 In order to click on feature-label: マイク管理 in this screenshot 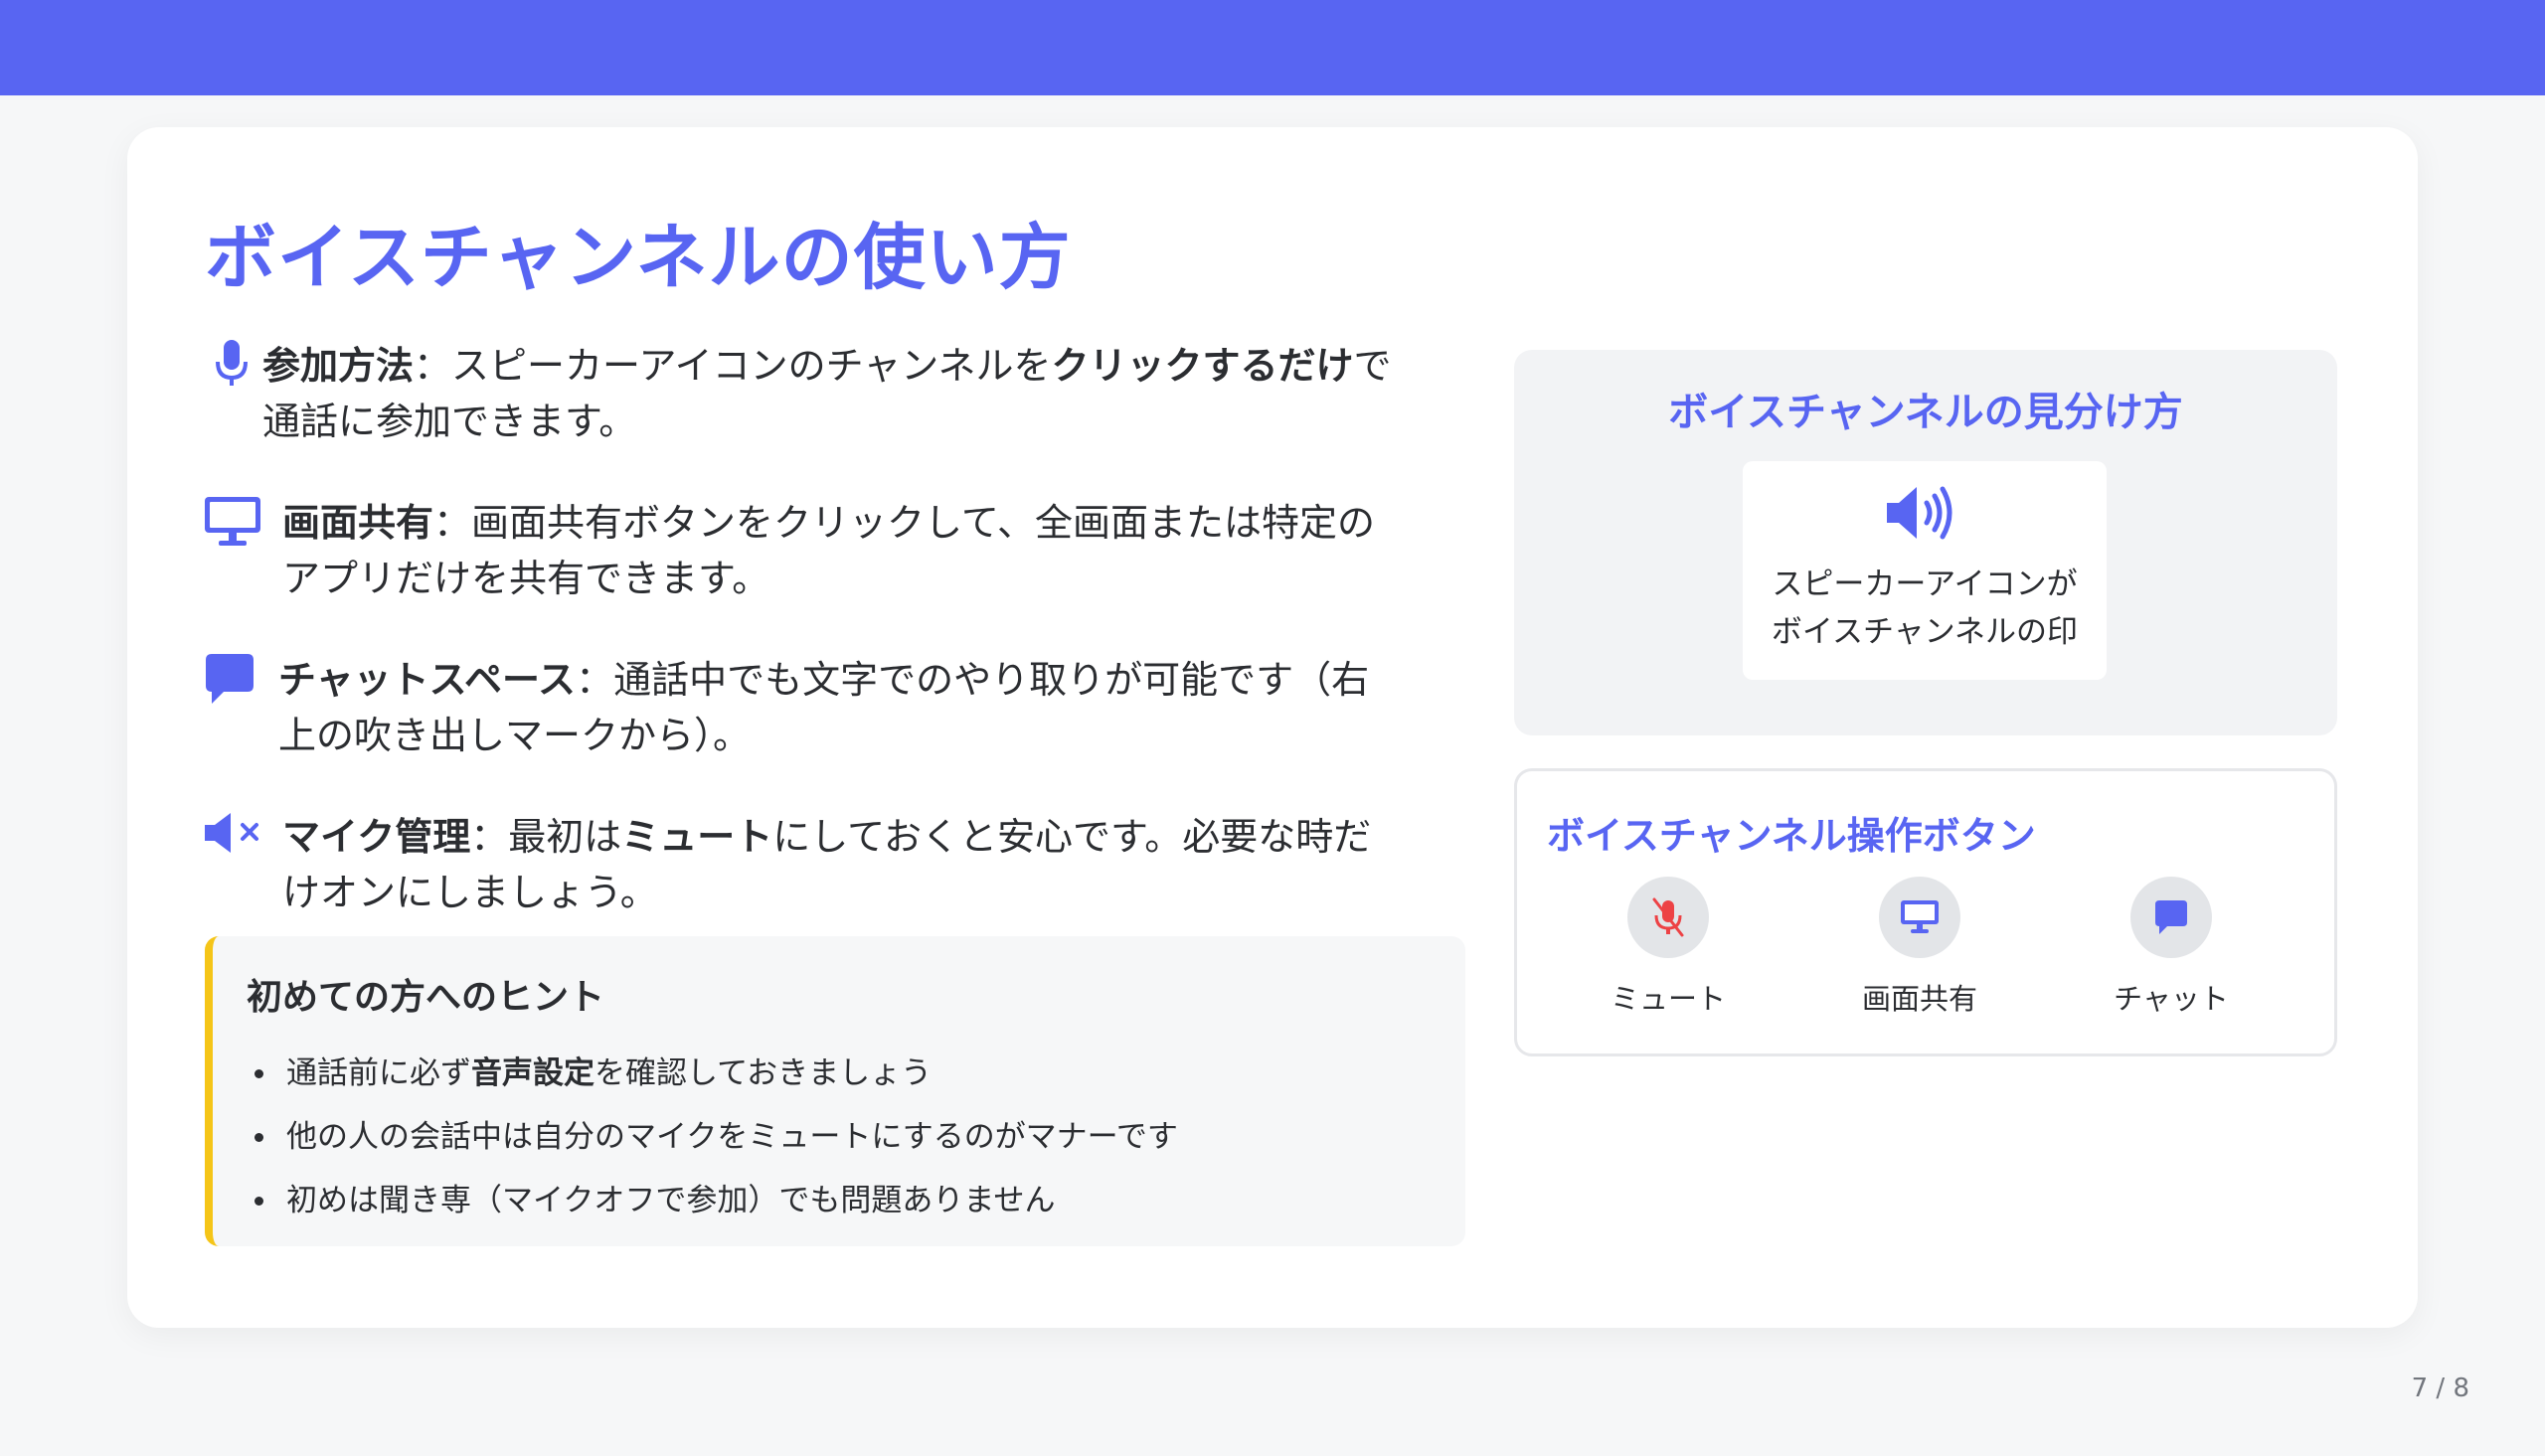, I will do `click(376, 837)`.